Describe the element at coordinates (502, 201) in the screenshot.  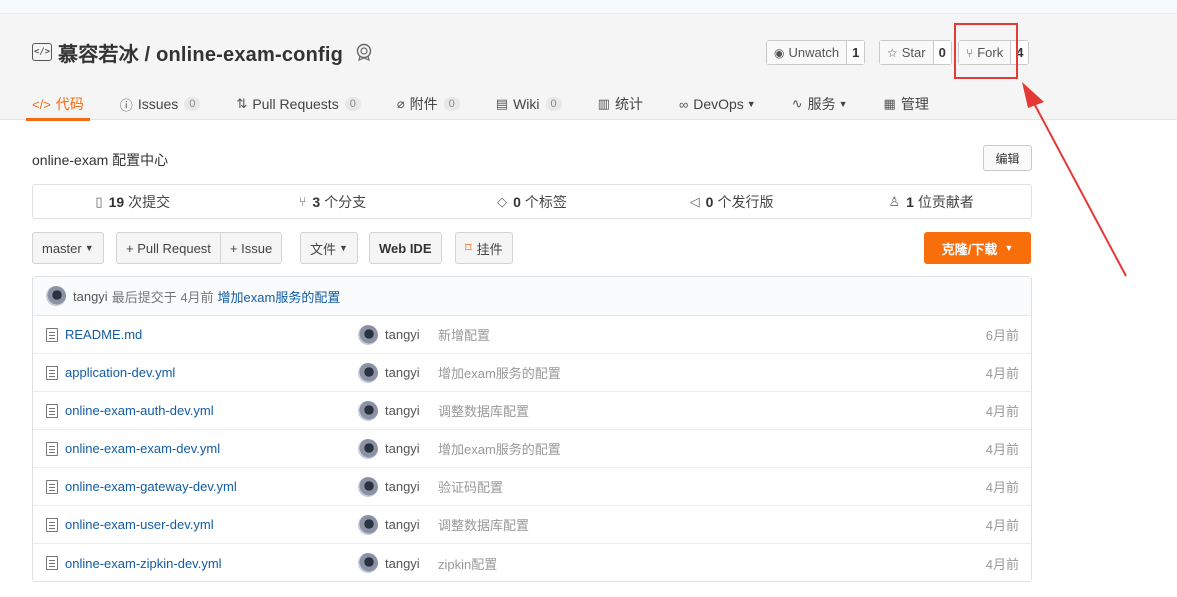
I see `tag-icon: ◇` at that location.